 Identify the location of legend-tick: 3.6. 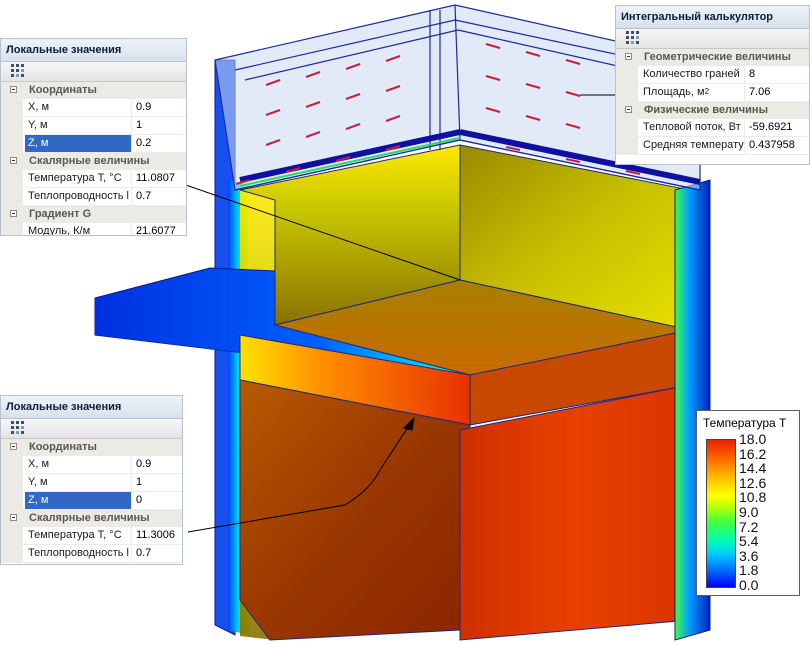
(749, 555).